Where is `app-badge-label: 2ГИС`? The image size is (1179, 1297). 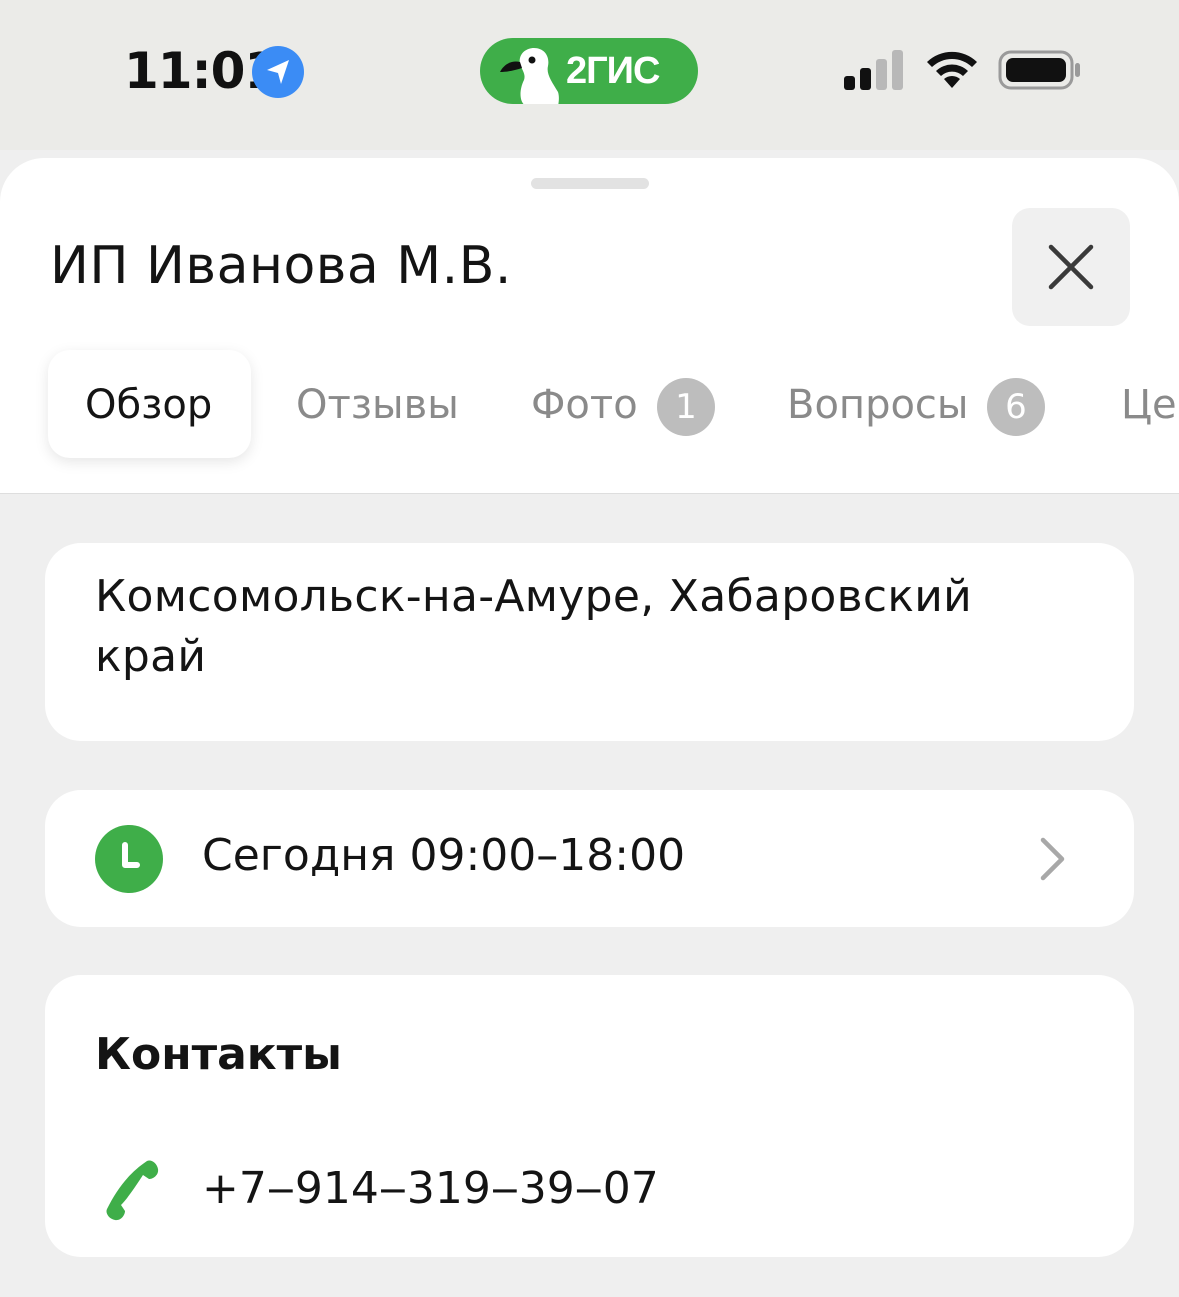 app-badge-label: 2ГИС is located at coordinates (613, 71).